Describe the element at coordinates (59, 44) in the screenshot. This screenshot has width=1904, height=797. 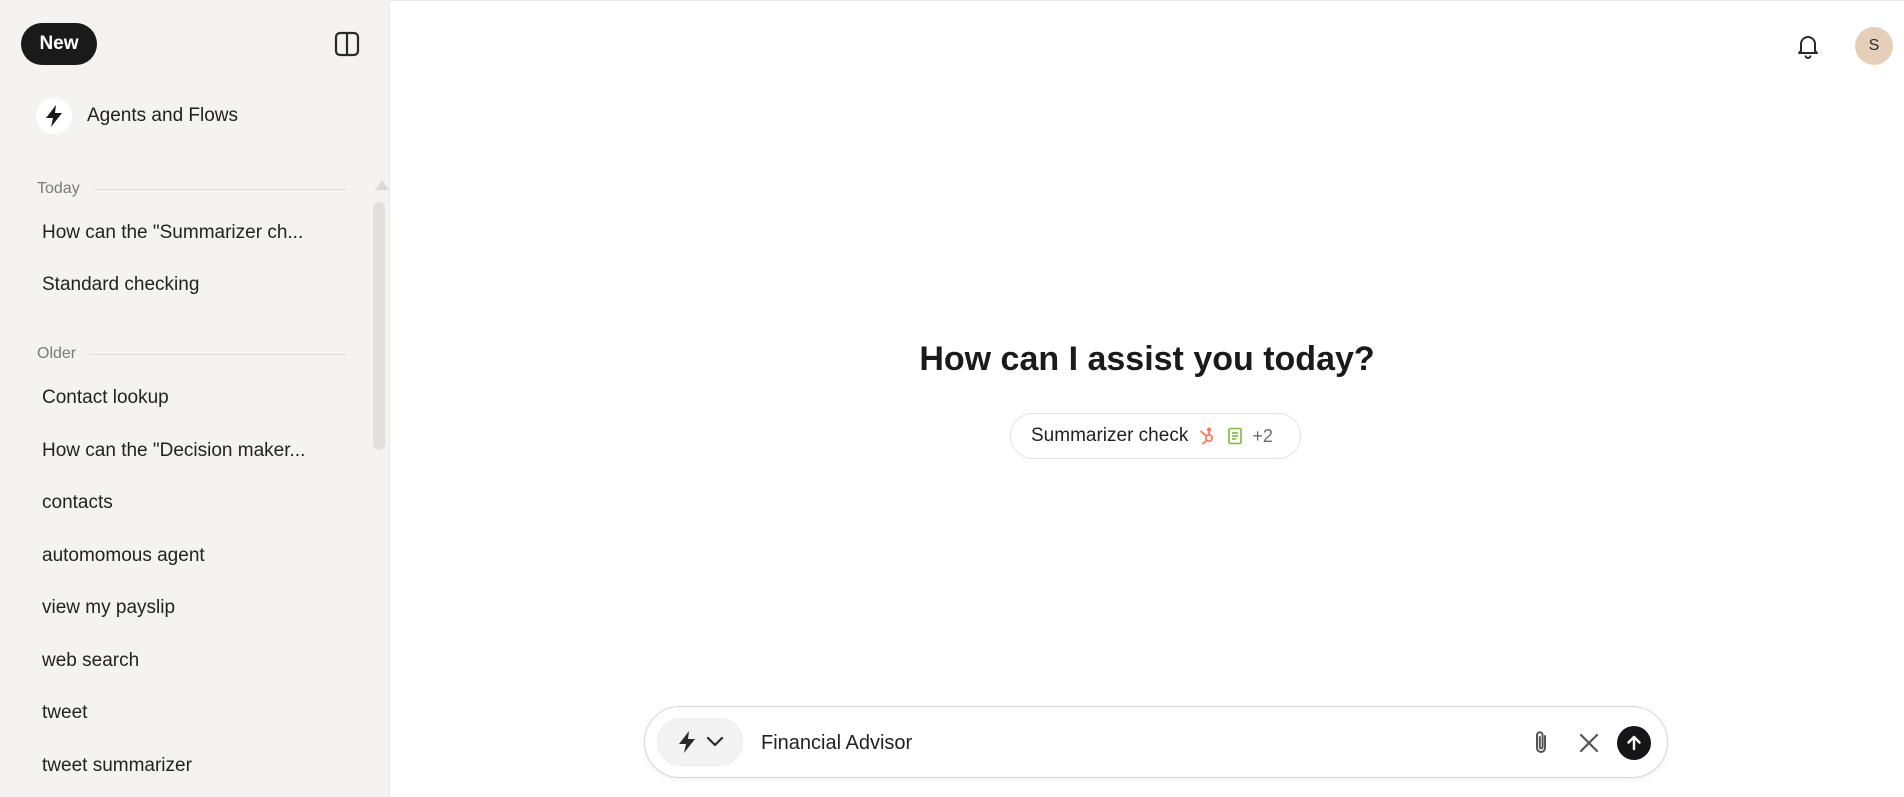
I see `new-chat-button: New` at that location.